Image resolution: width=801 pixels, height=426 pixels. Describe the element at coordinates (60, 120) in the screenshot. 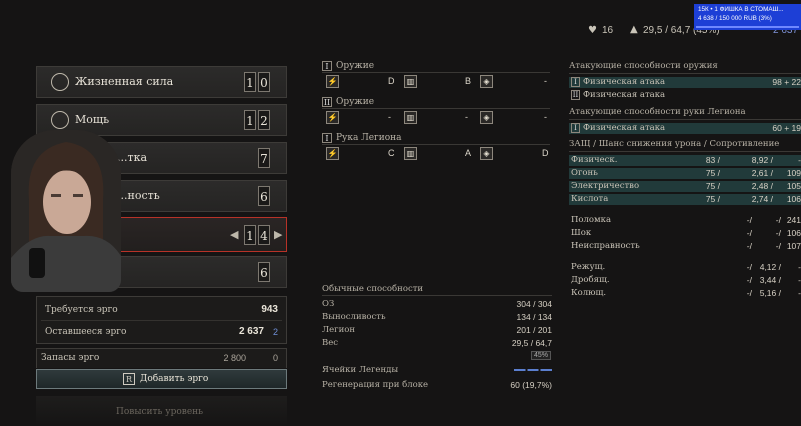

I see `capacity-icon` at that location.